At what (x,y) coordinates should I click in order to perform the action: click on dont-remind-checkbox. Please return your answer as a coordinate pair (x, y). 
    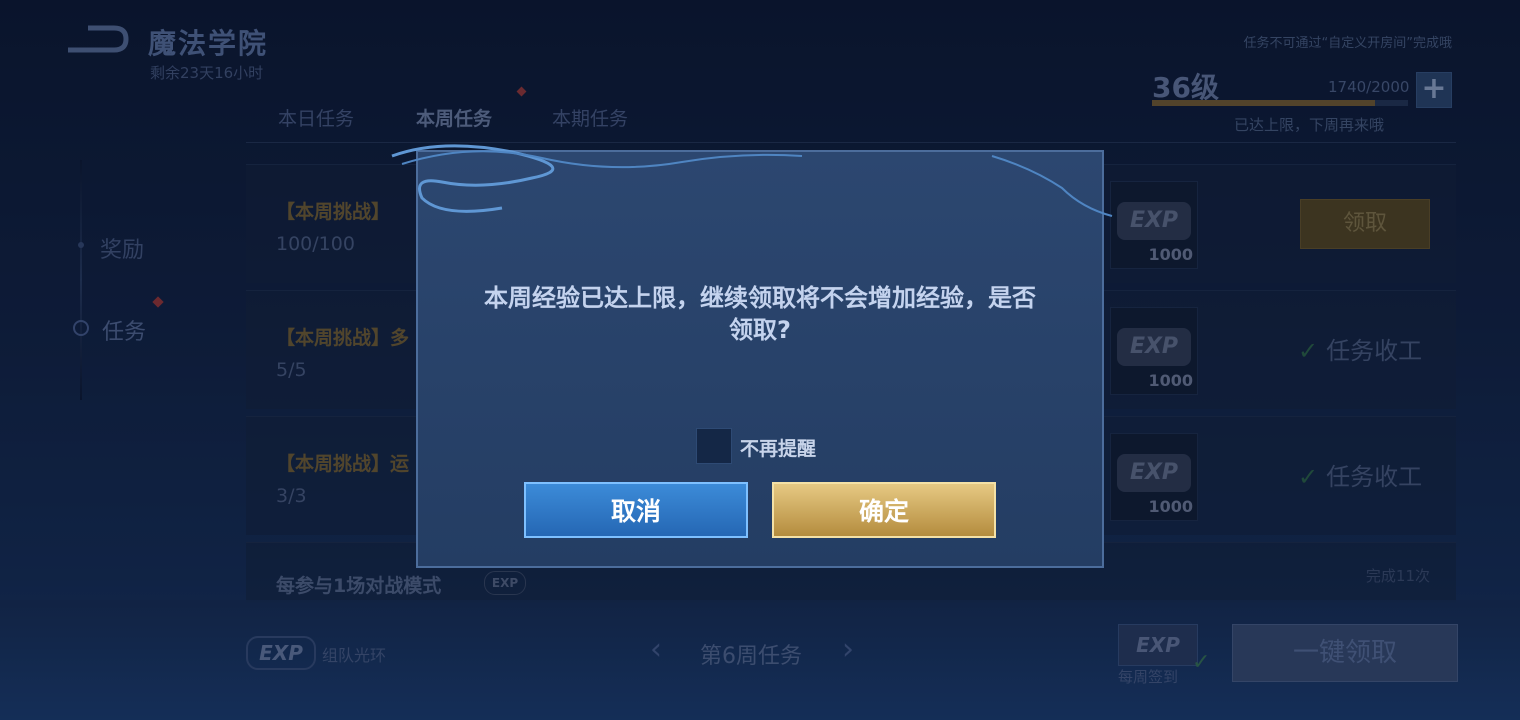
    Looking at the image, I should click on (714, 446).